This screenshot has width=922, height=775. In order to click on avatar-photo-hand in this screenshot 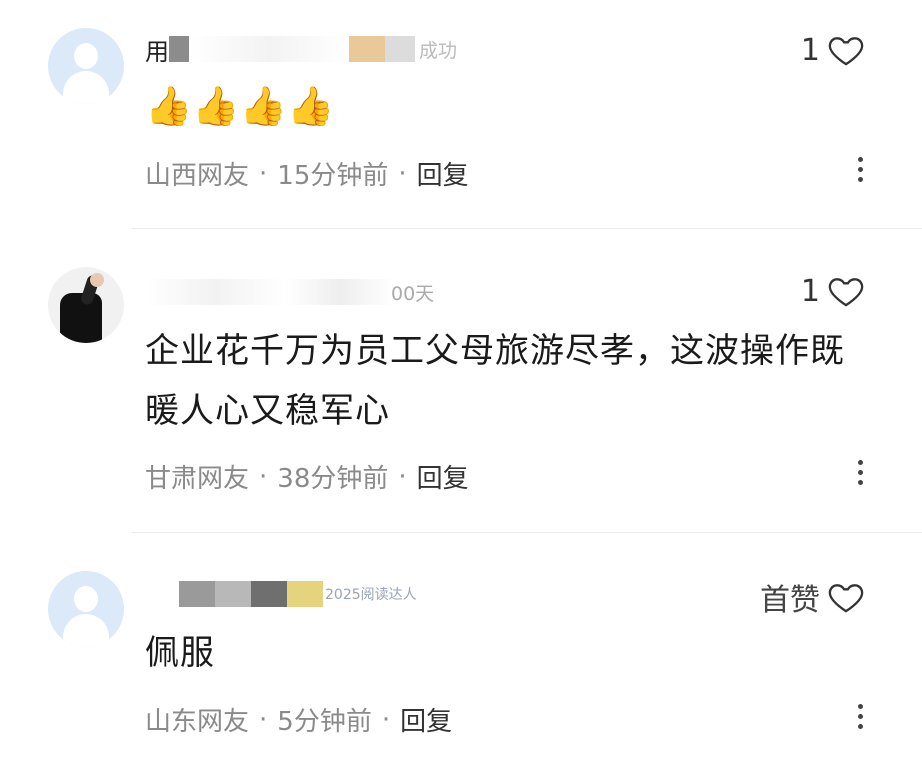, I will do `click(97, 280)`.